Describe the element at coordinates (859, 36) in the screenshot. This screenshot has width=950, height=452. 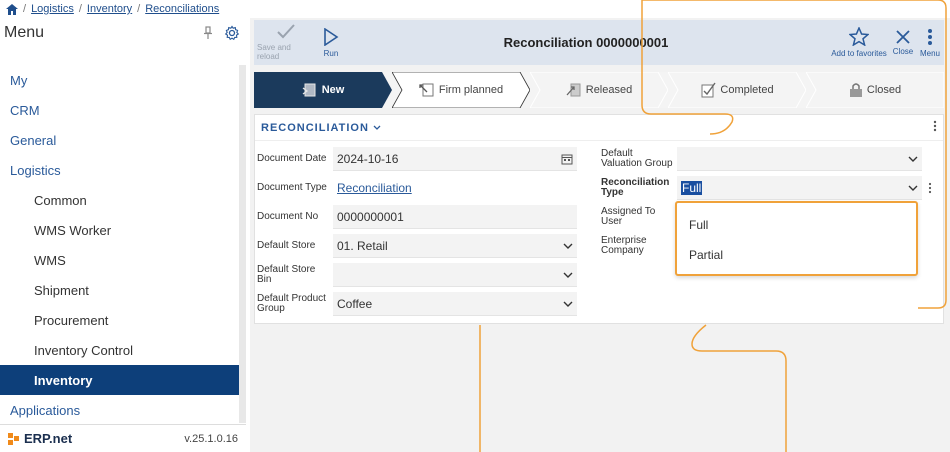
I see `star-icon` at that location.